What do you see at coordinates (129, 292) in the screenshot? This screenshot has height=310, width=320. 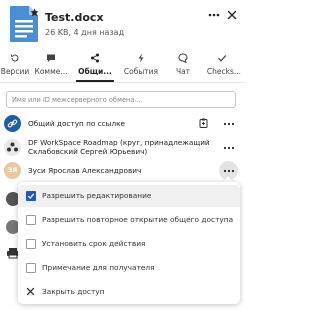 I see `menu-item-unshare: Закрыть доступ` at bounding box center [129, 292].